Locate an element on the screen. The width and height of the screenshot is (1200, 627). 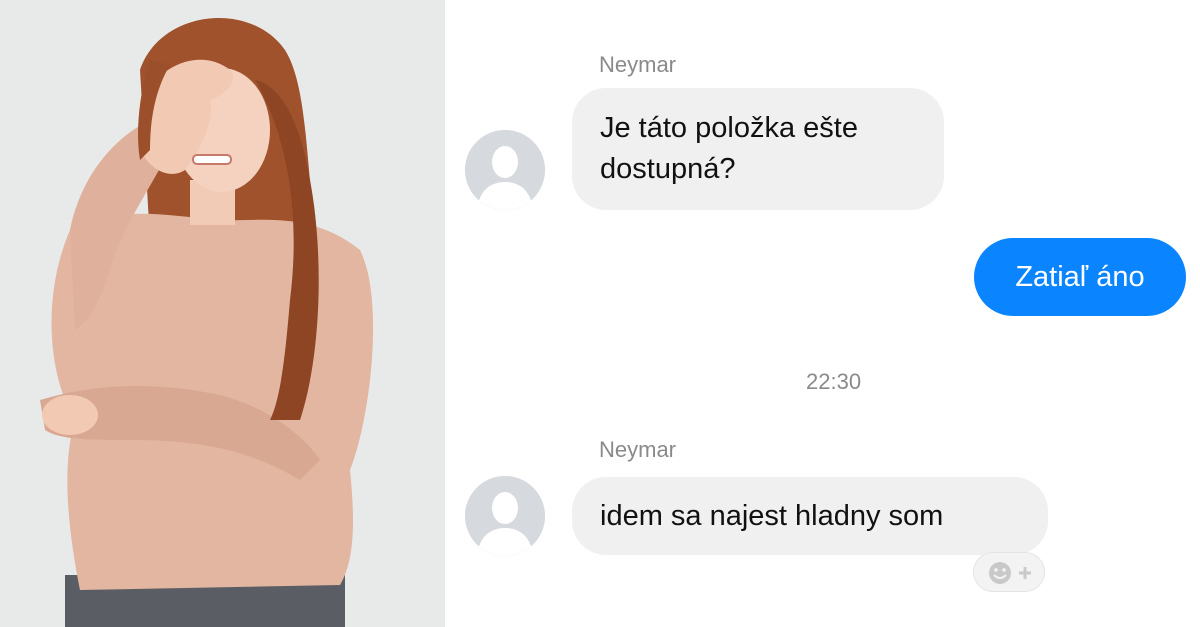
message-timestamp: 22:30 is located at coordinates (834, 381).